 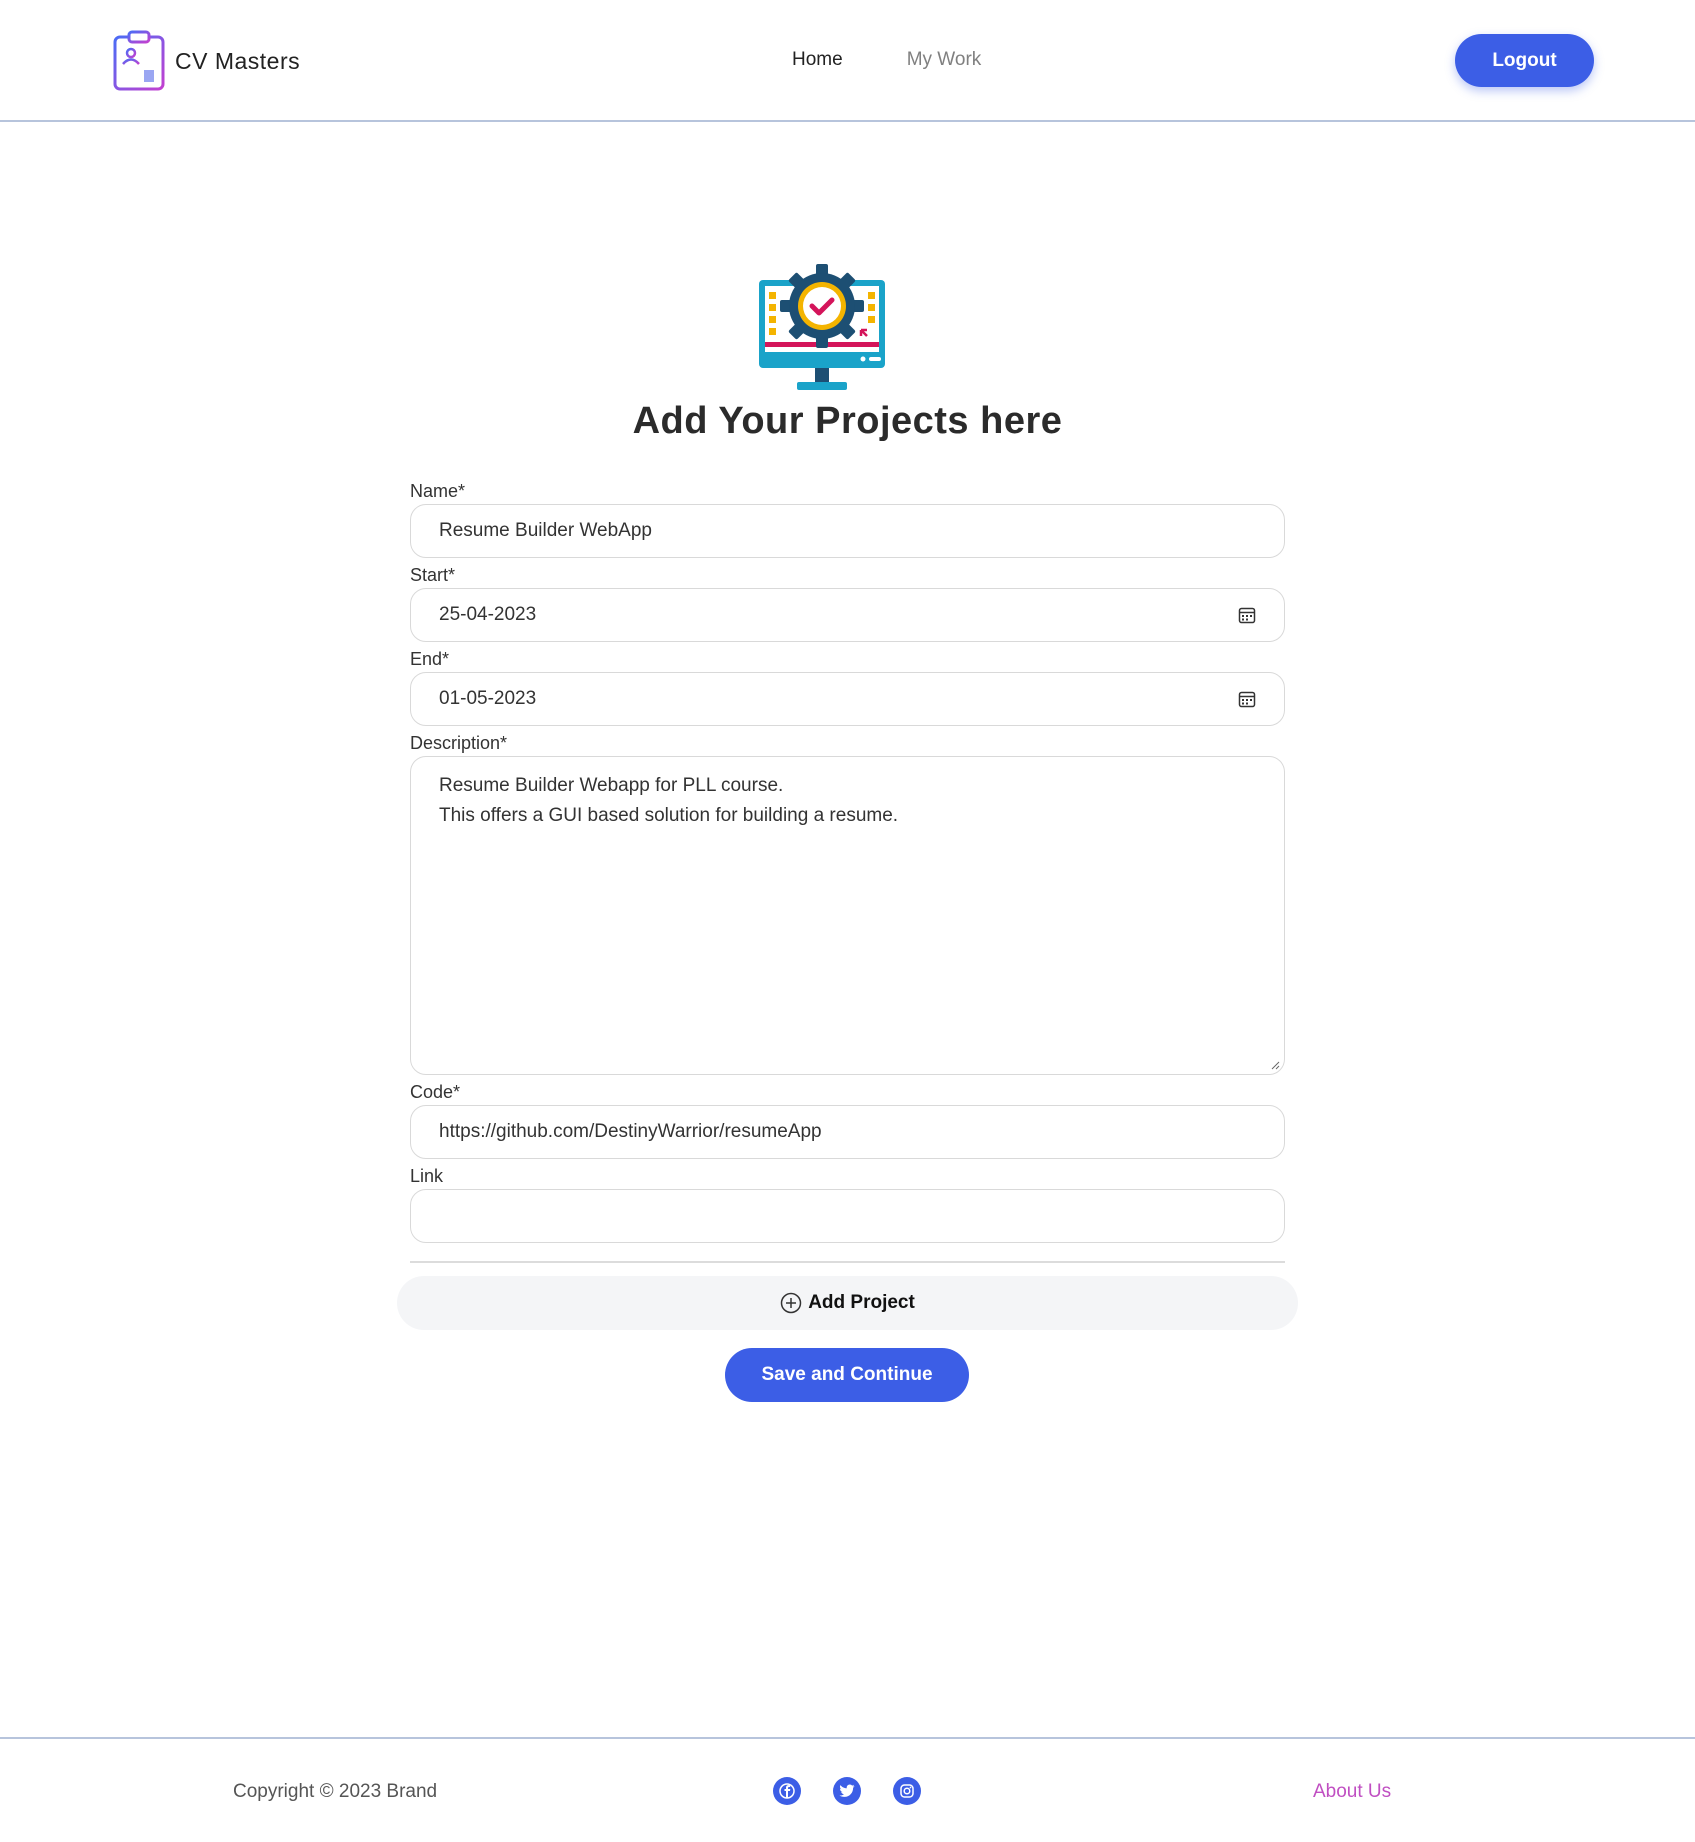 I want to click on monitor-gear-check-icon, so click(x=822, y=327).